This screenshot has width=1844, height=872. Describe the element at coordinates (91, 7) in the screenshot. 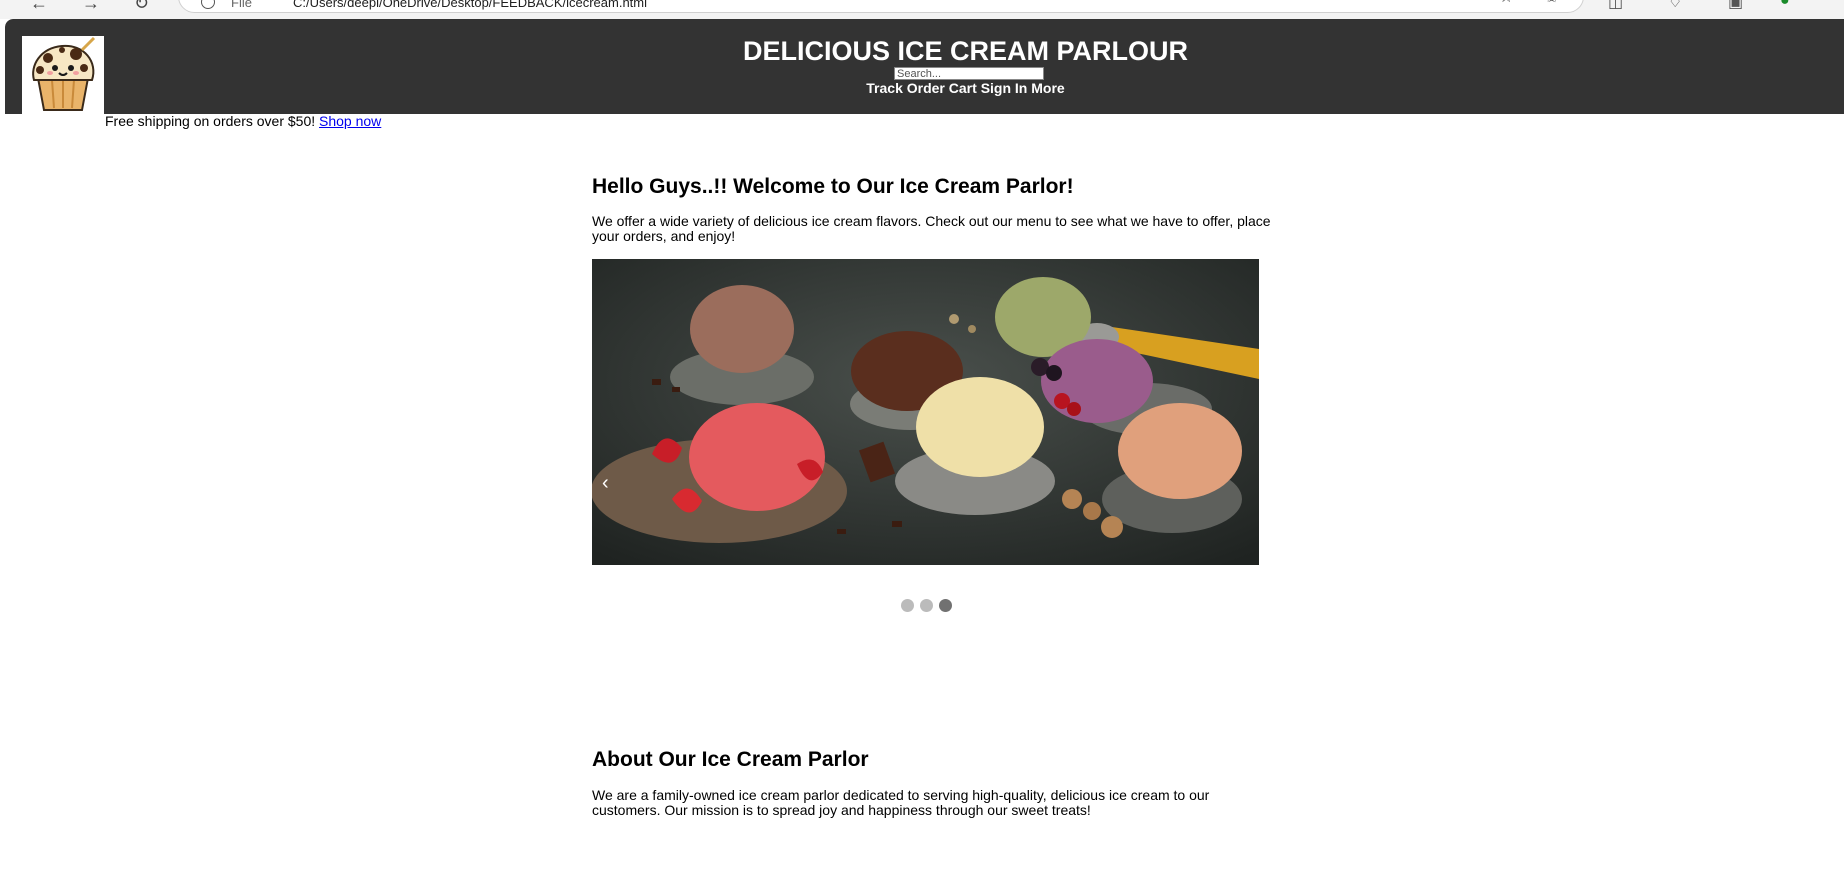

I see `forward-icon: →` at that location.